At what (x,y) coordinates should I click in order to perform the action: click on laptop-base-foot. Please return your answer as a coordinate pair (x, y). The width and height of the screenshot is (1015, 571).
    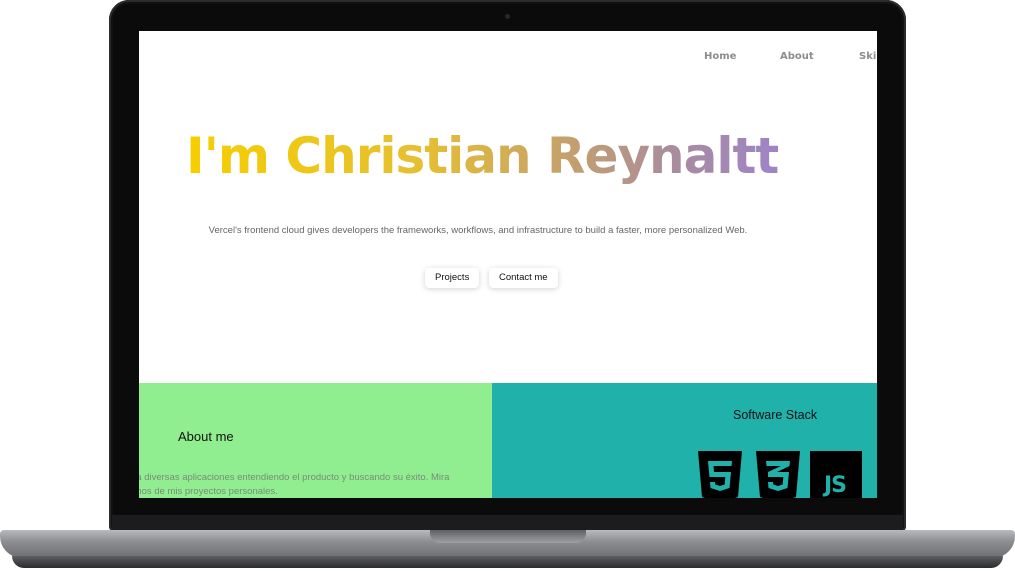
    Looking at the image, I should click on (507, 562).